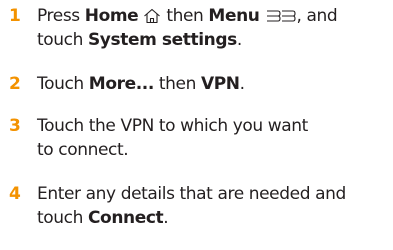  What do you see at coordinates (152, 16) in the screenshot?
I see `home-icon` at bounding box center [152, 16].